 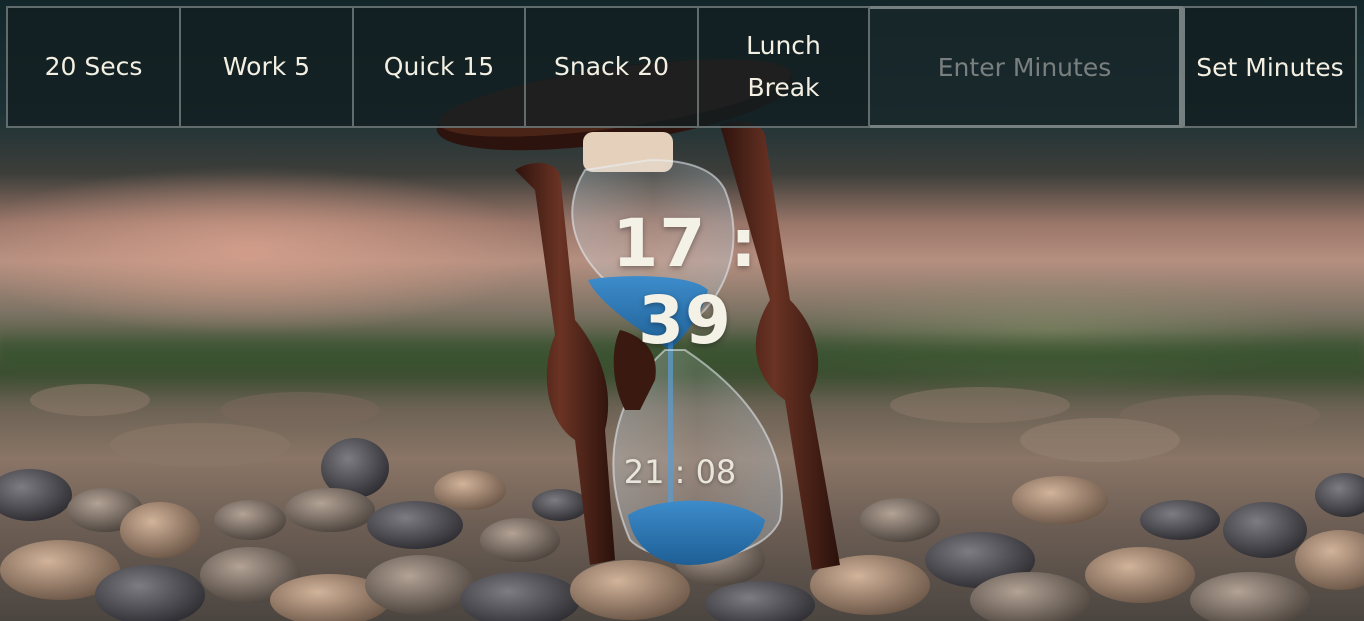 I want to click on preset-lunch-break-label: Lunch Break, so click(x=783, y=66).